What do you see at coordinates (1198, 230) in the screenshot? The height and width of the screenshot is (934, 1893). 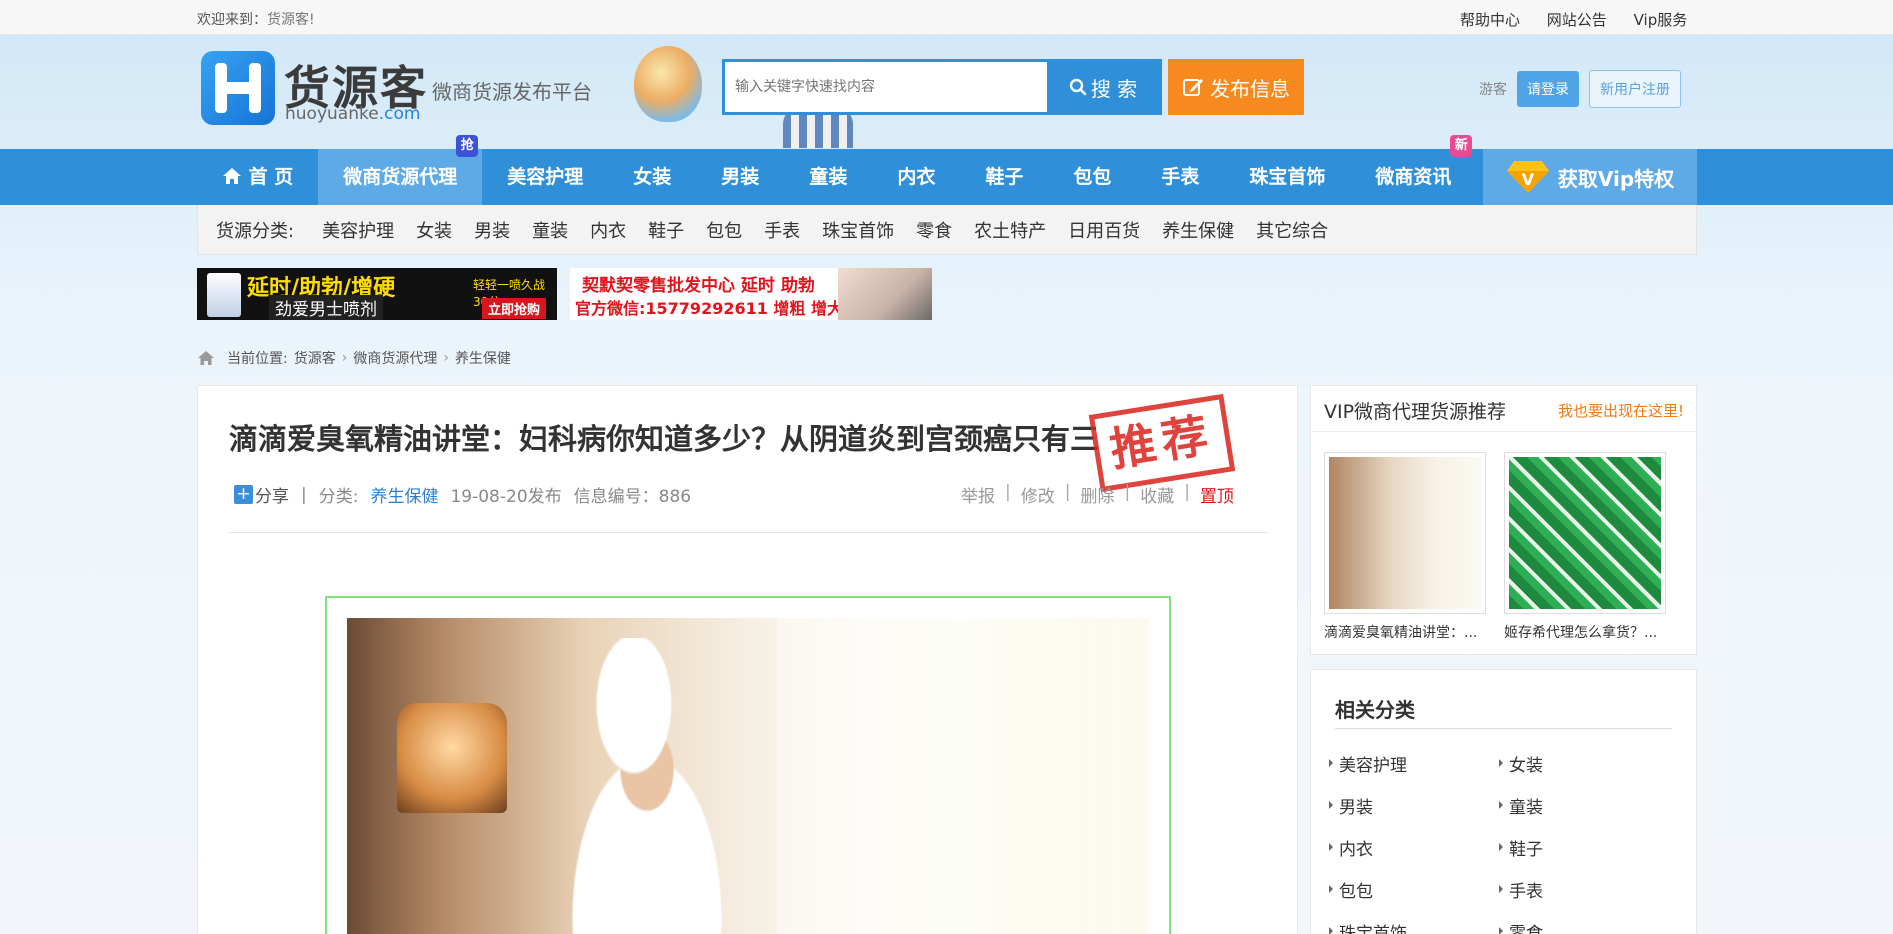 I see `category-link: 养生保健` at bounding box center [1198, 230].